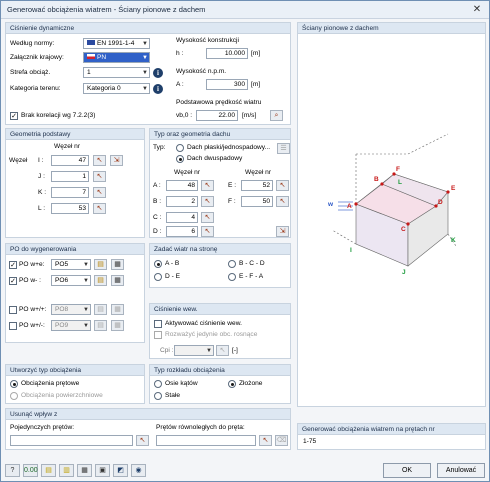  I want to click on A-input: 300, so click(227, 84).